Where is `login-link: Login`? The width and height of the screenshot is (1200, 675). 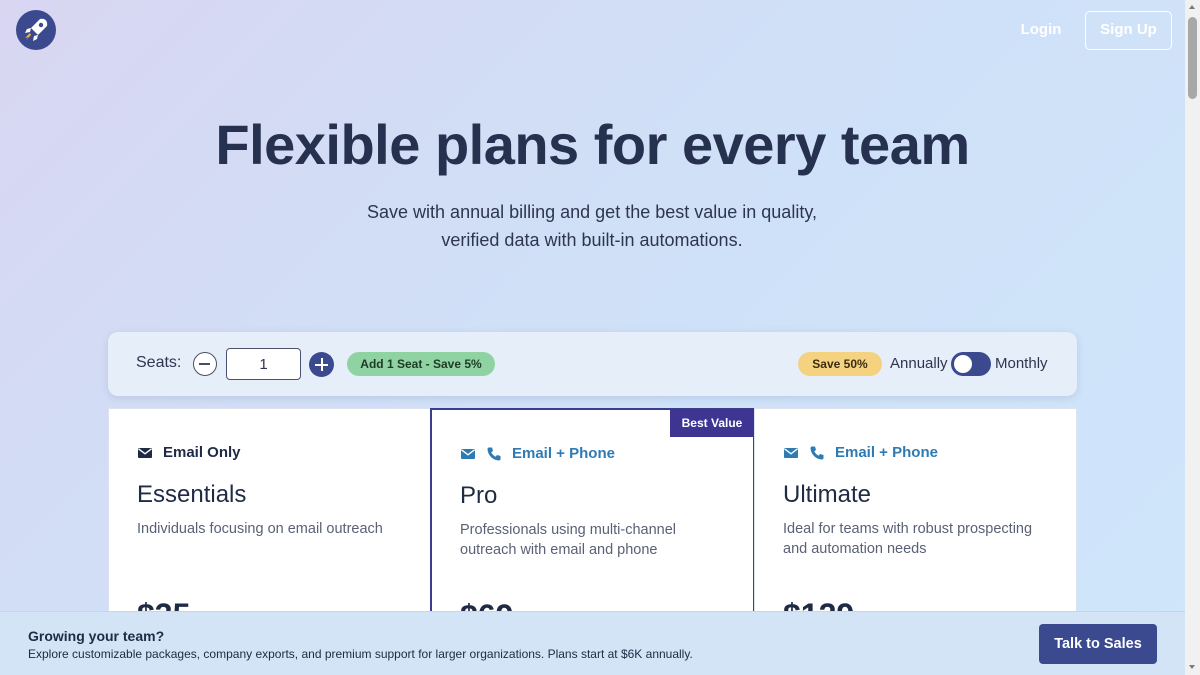
login-link: Login is located at coordinates (1041, 30).